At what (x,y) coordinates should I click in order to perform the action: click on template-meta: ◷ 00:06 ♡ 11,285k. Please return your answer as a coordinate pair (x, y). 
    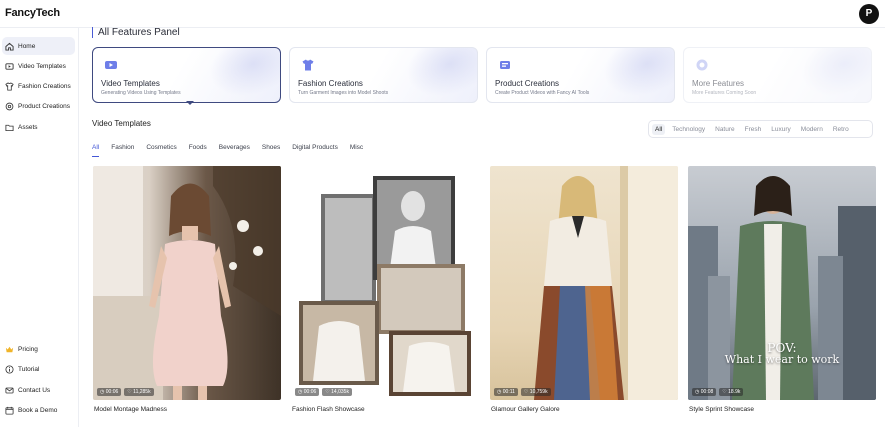
    Looking at the image, I should click on (127, 392).